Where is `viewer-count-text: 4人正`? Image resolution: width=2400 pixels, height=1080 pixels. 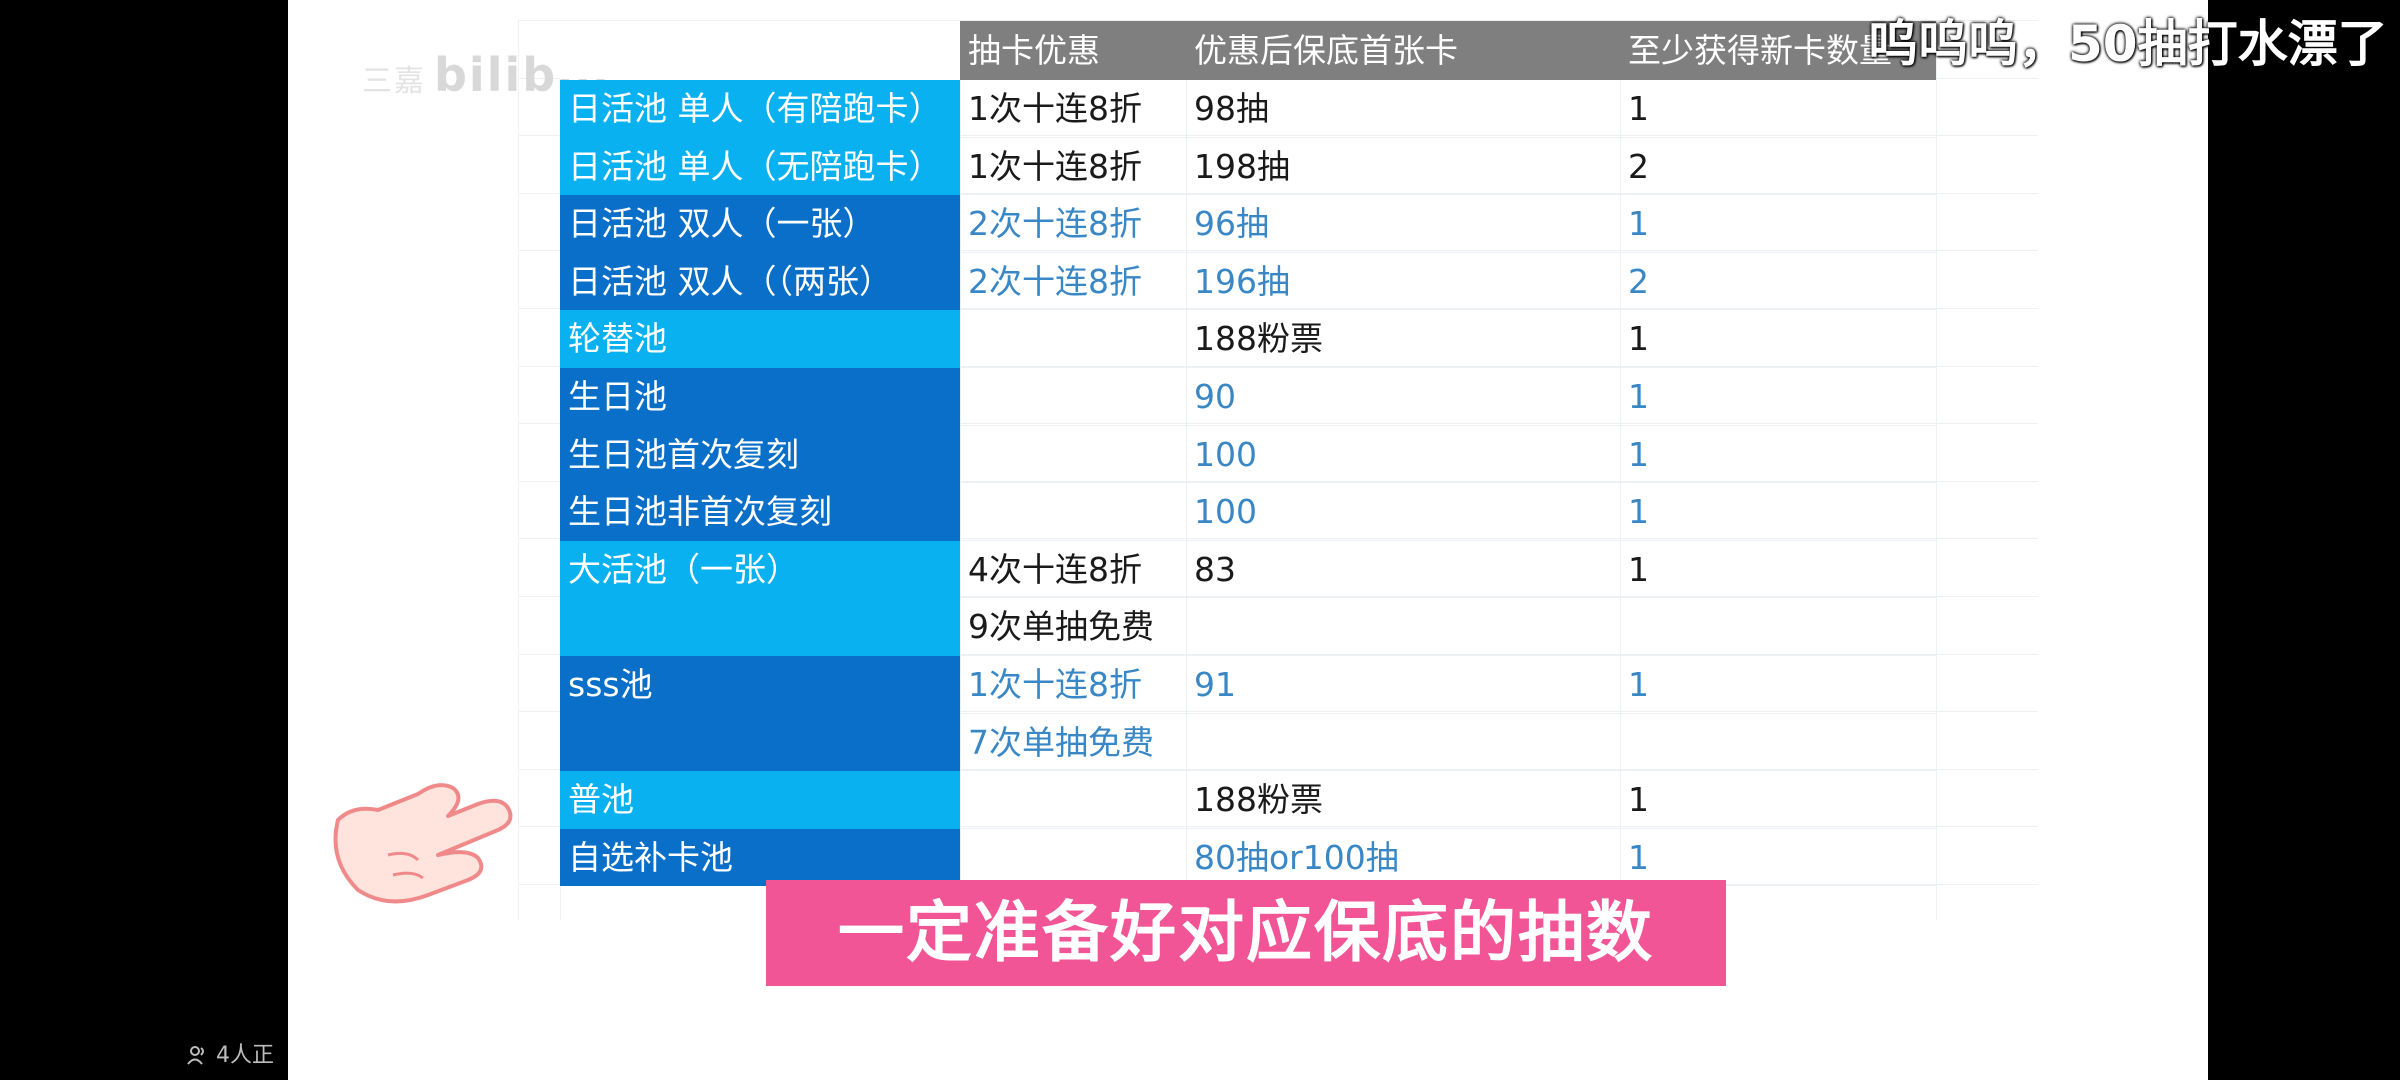 viewer-count-text: 4人正 is located at coordinates (245, 1055).